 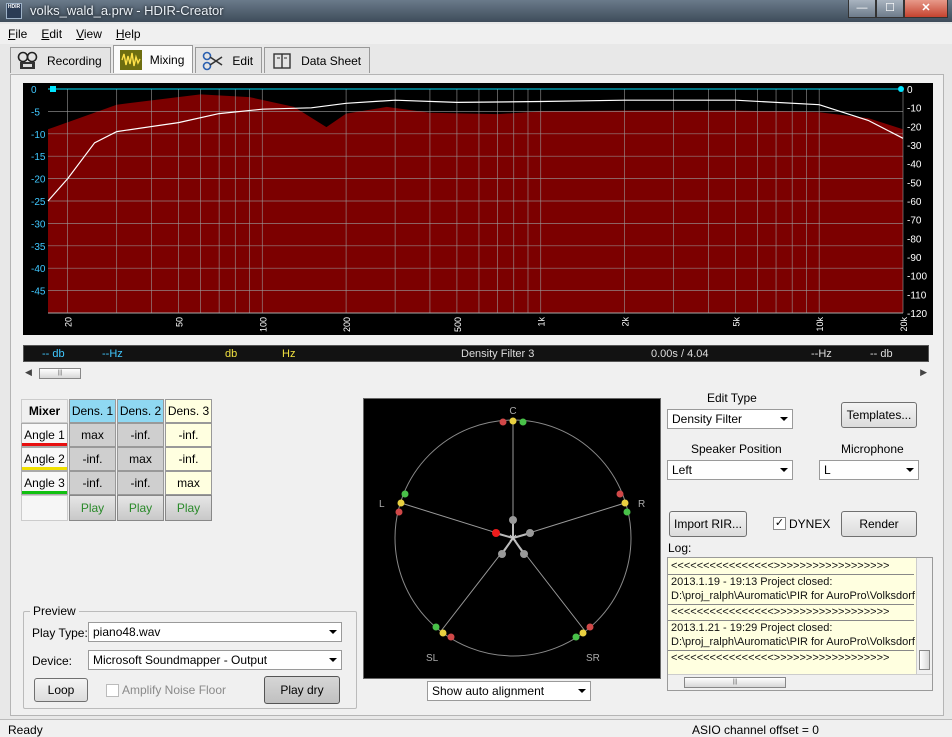 I want to click on scroll-left-icon: ◀, so click(x=28, y=372).